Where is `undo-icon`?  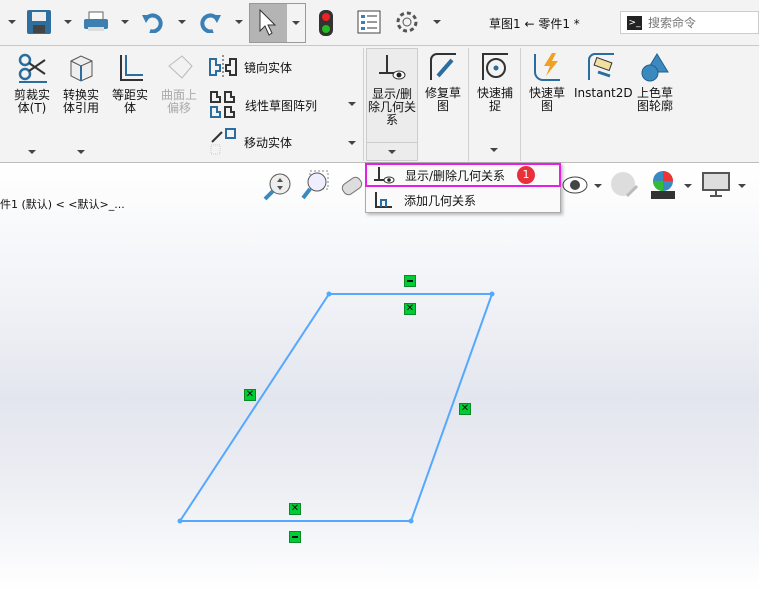 undo-icon is located at coordinates (153, 22).